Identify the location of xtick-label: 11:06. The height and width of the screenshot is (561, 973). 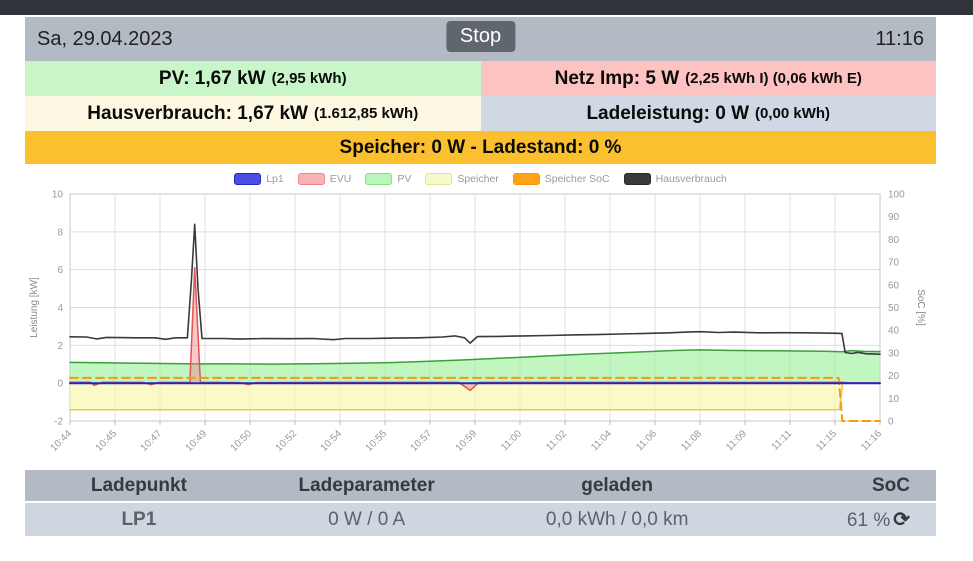
(646, 440).